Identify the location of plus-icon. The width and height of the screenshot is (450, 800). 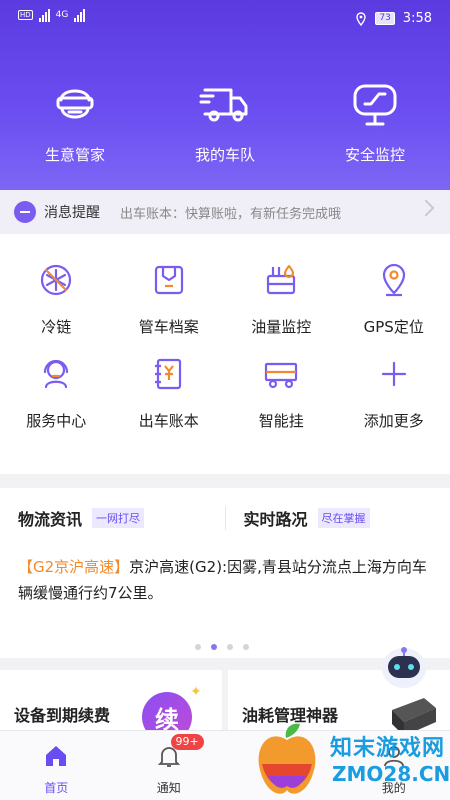
(393, 374).